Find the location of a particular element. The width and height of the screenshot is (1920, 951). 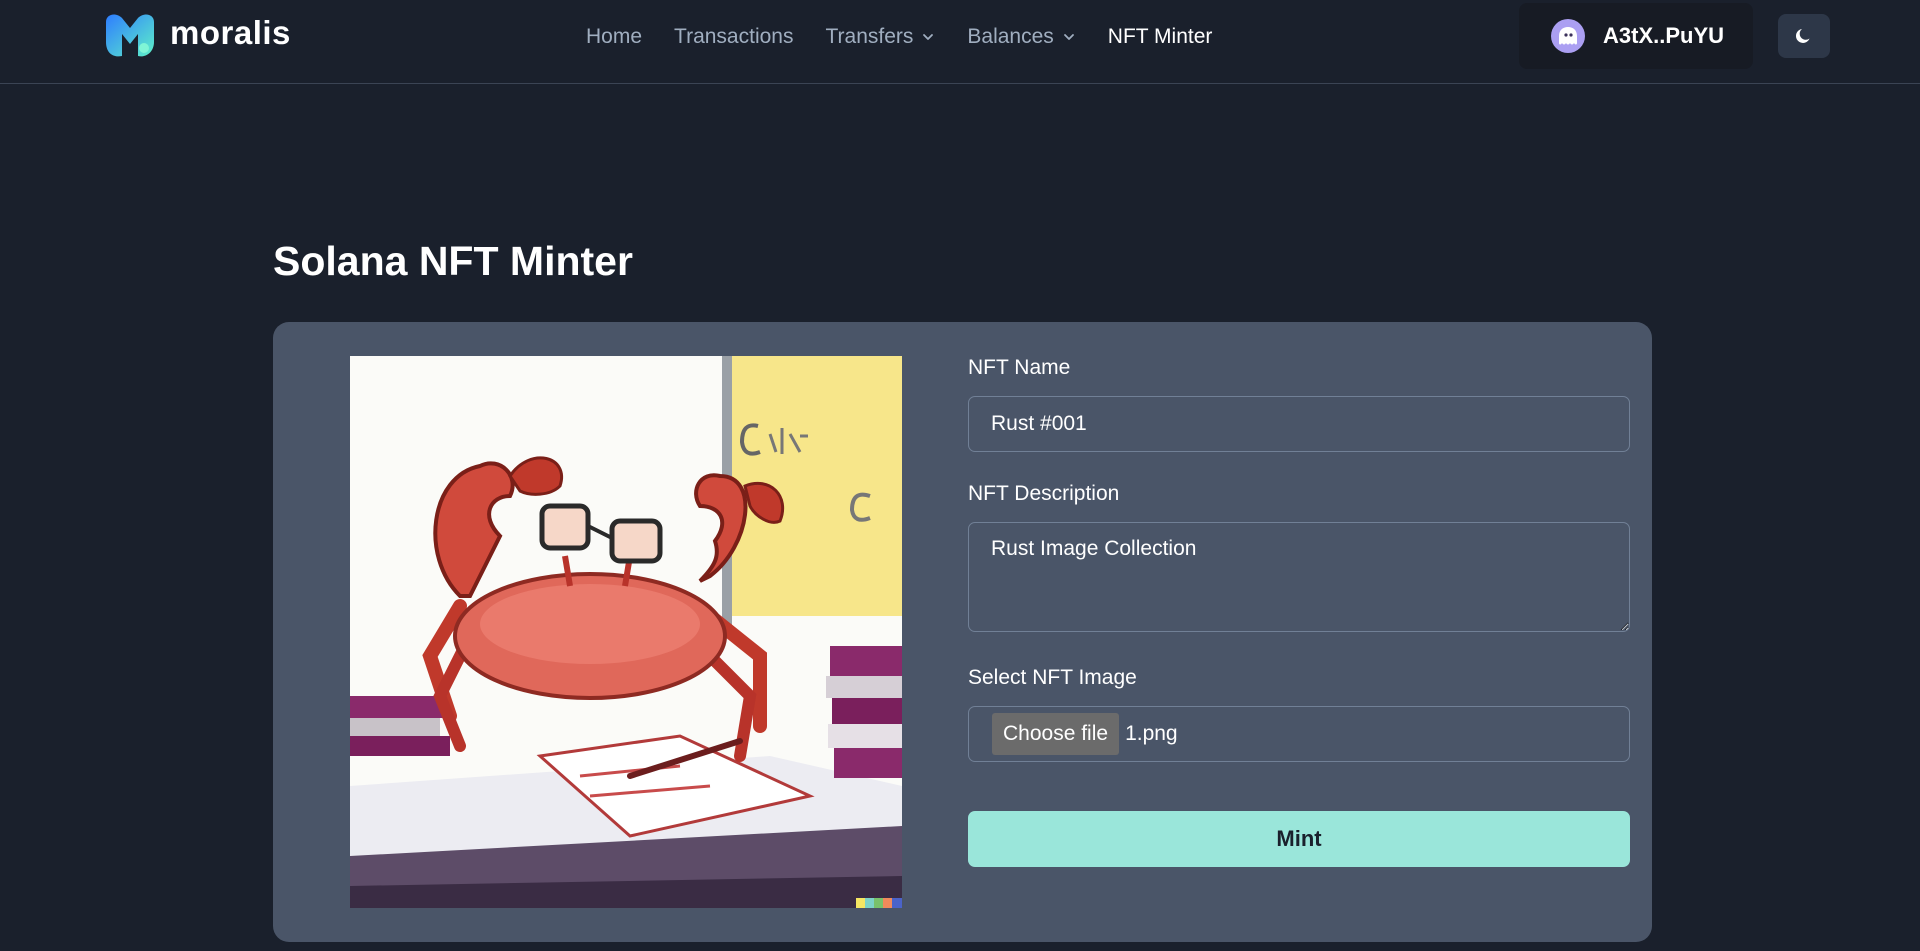

moralis-logo: moralis is located at coordinates (195, 36).